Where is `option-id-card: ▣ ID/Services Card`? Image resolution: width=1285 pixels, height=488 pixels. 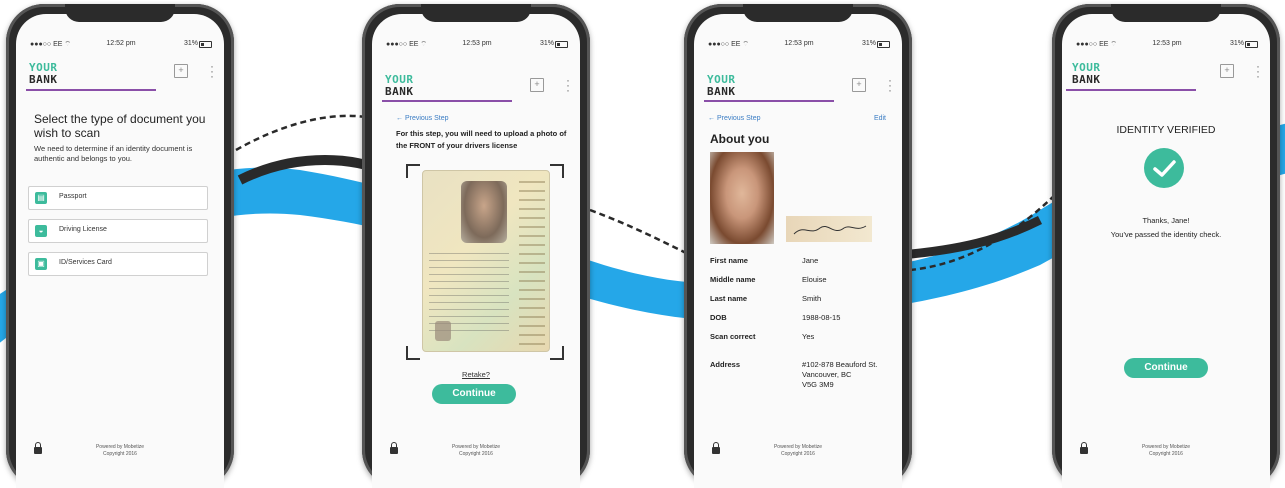
option-id-card: ▣ ID/Services Card is located at coordinates (118, 264).